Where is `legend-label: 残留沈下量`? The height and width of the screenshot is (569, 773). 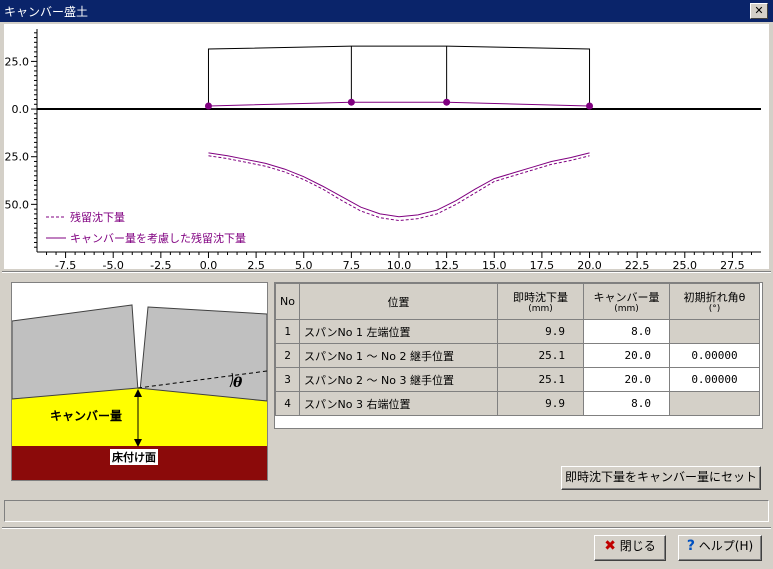
legend-label: 残留沈下量 is located at coordinates (97, 217).